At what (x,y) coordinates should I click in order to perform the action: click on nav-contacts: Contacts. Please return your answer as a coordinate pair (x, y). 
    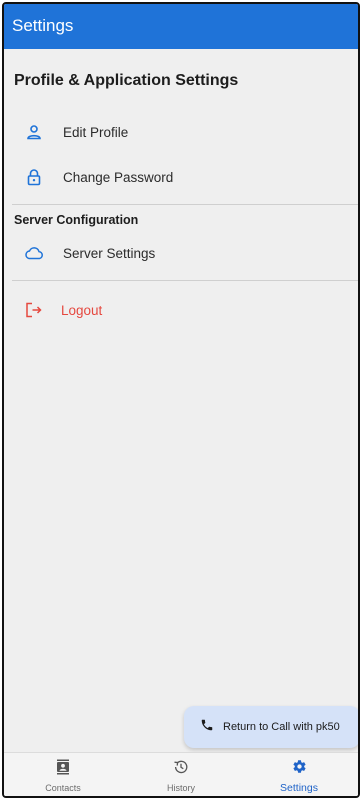
    Looking at the image, I should click on (63, 774).